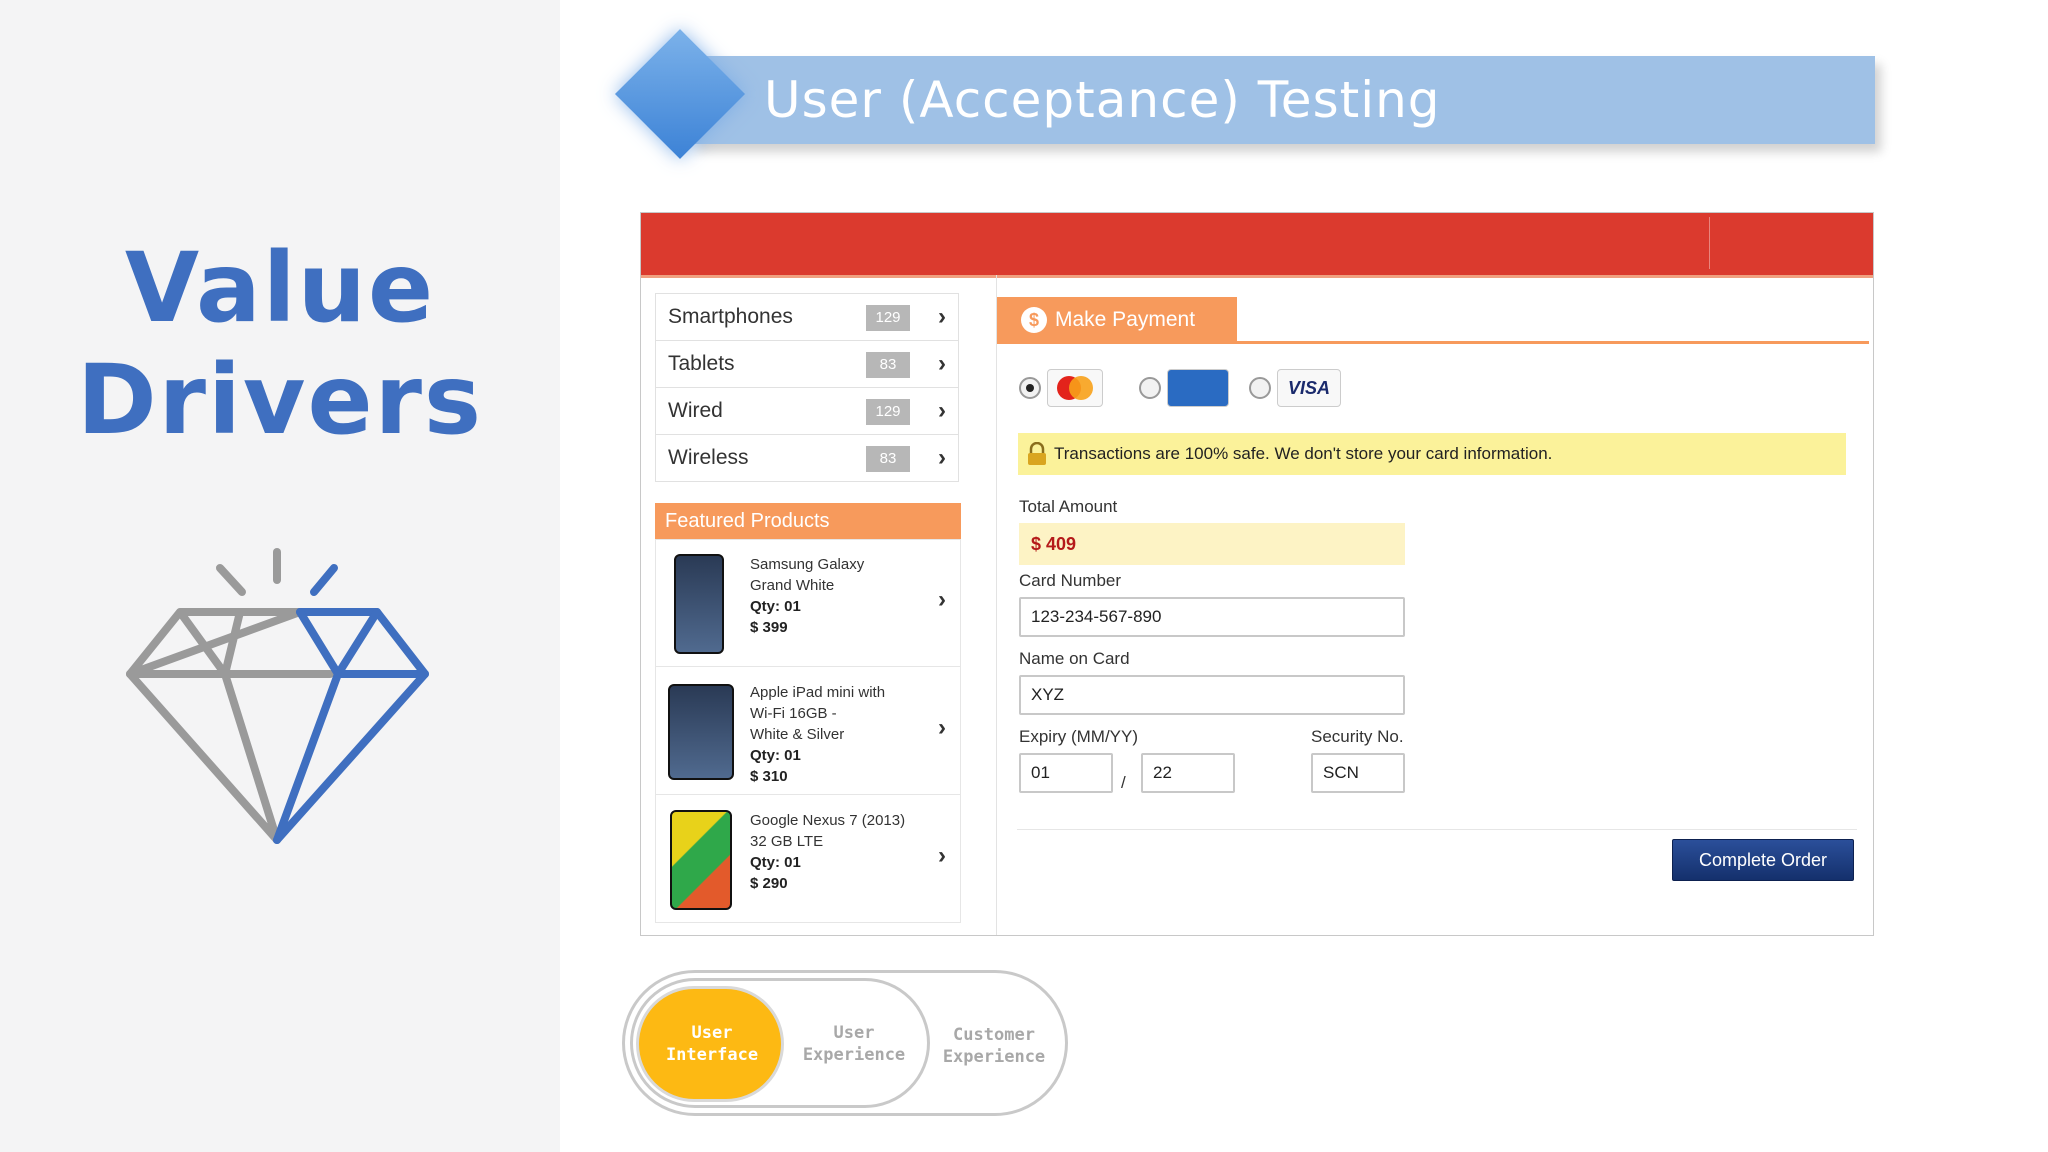 This screenshot has height=1152, width=2048. What do you see at coordinates (1068, 506) in the screenshot?
I see `total-amount-label: Total Amount` at bounding box center [1068, 506].